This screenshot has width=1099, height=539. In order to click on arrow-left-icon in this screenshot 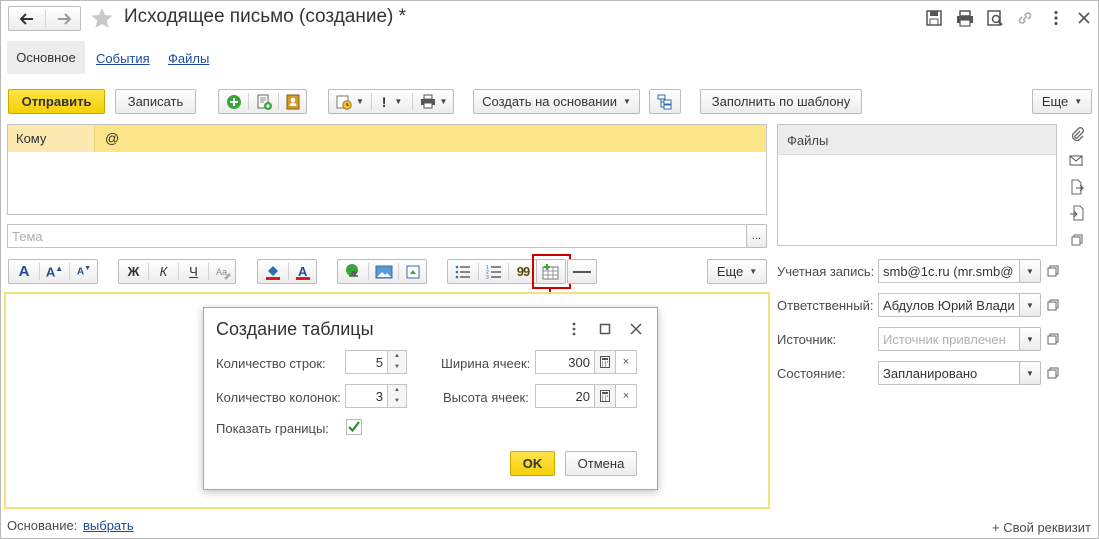, I will do `click(26, 18)`.